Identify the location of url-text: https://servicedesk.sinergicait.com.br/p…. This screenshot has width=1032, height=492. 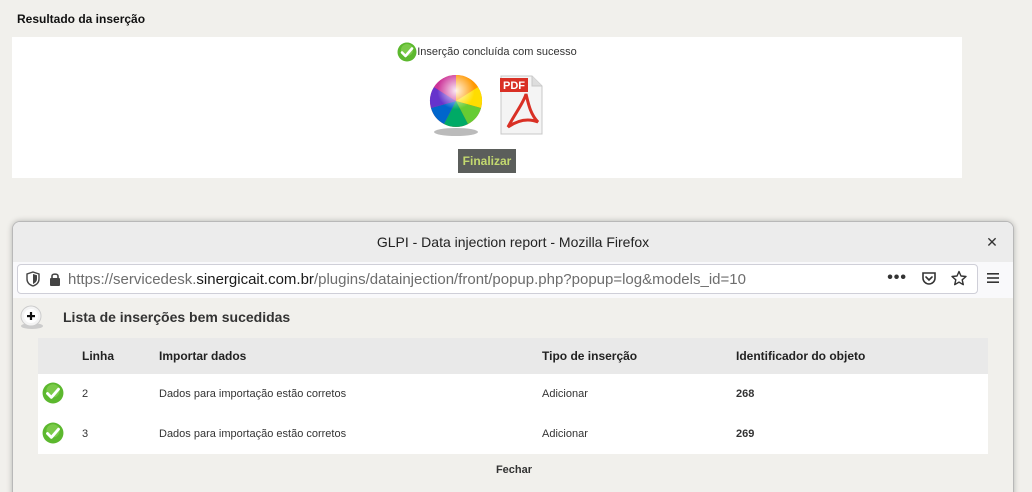
(407, 279).